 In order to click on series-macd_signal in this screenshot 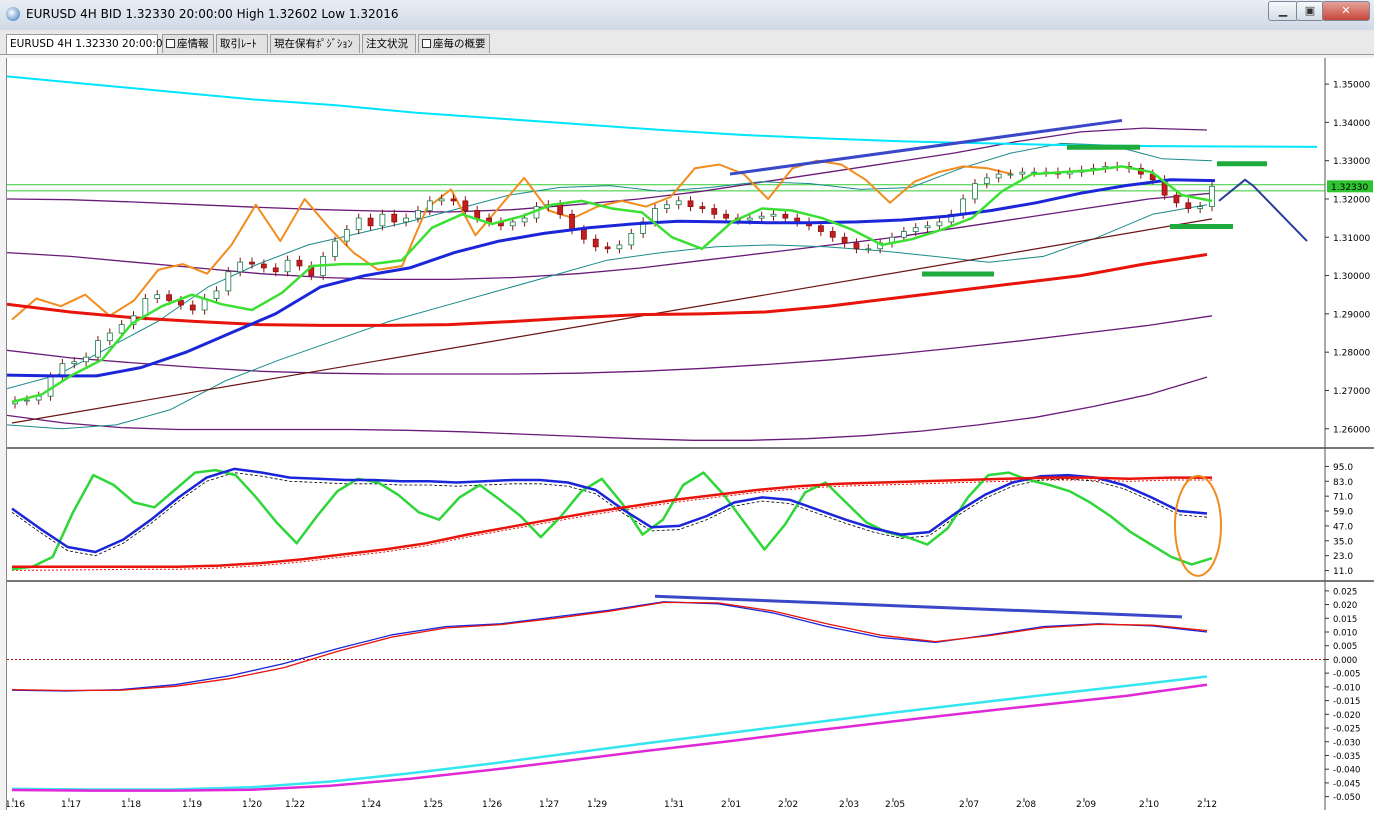, I will do `click(609, 646)`.